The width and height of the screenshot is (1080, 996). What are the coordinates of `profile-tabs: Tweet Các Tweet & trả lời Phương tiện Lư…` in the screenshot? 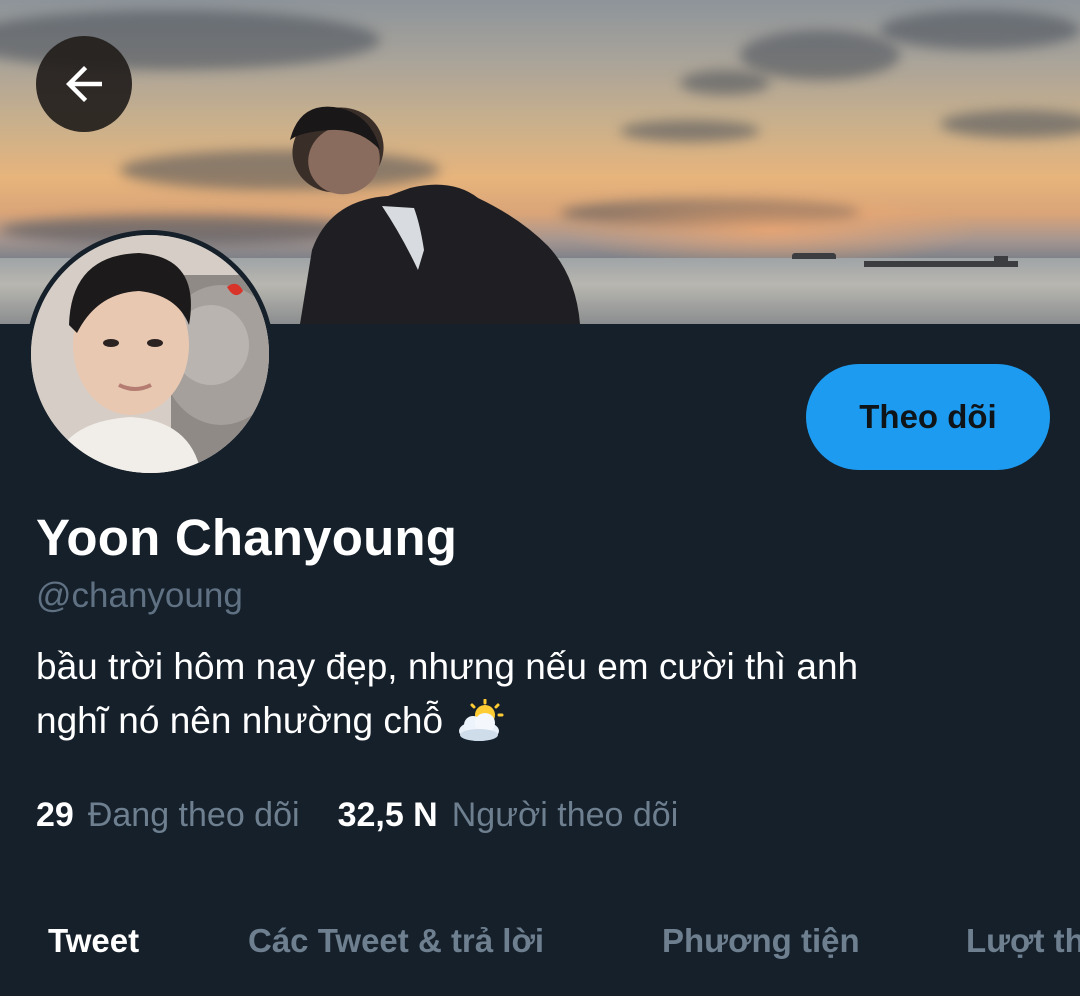 It's located at (540, 948).